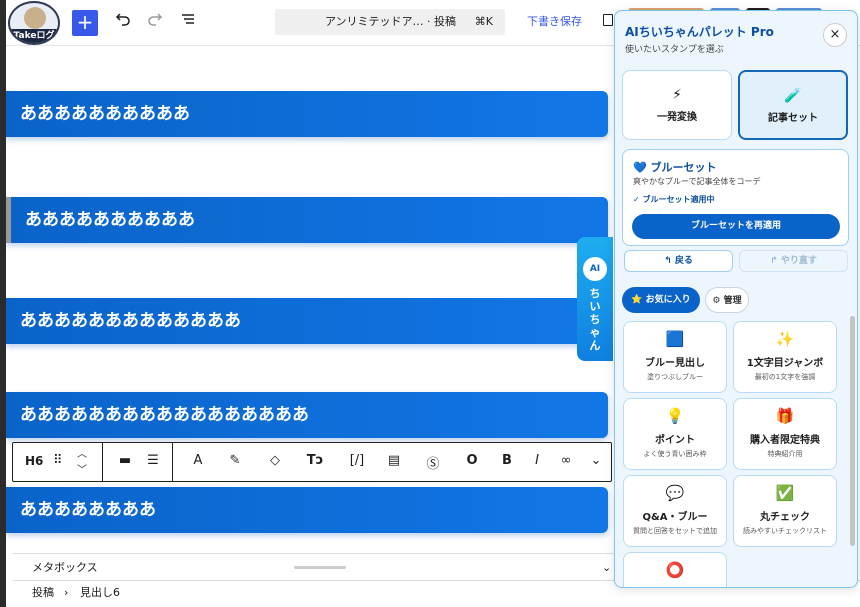 The width and height of the screenshot is (860, 607). What do you see at coordinates (472, 460) in the screenshot?
I see `circle-icon: O` at bounding box center [472, 460].